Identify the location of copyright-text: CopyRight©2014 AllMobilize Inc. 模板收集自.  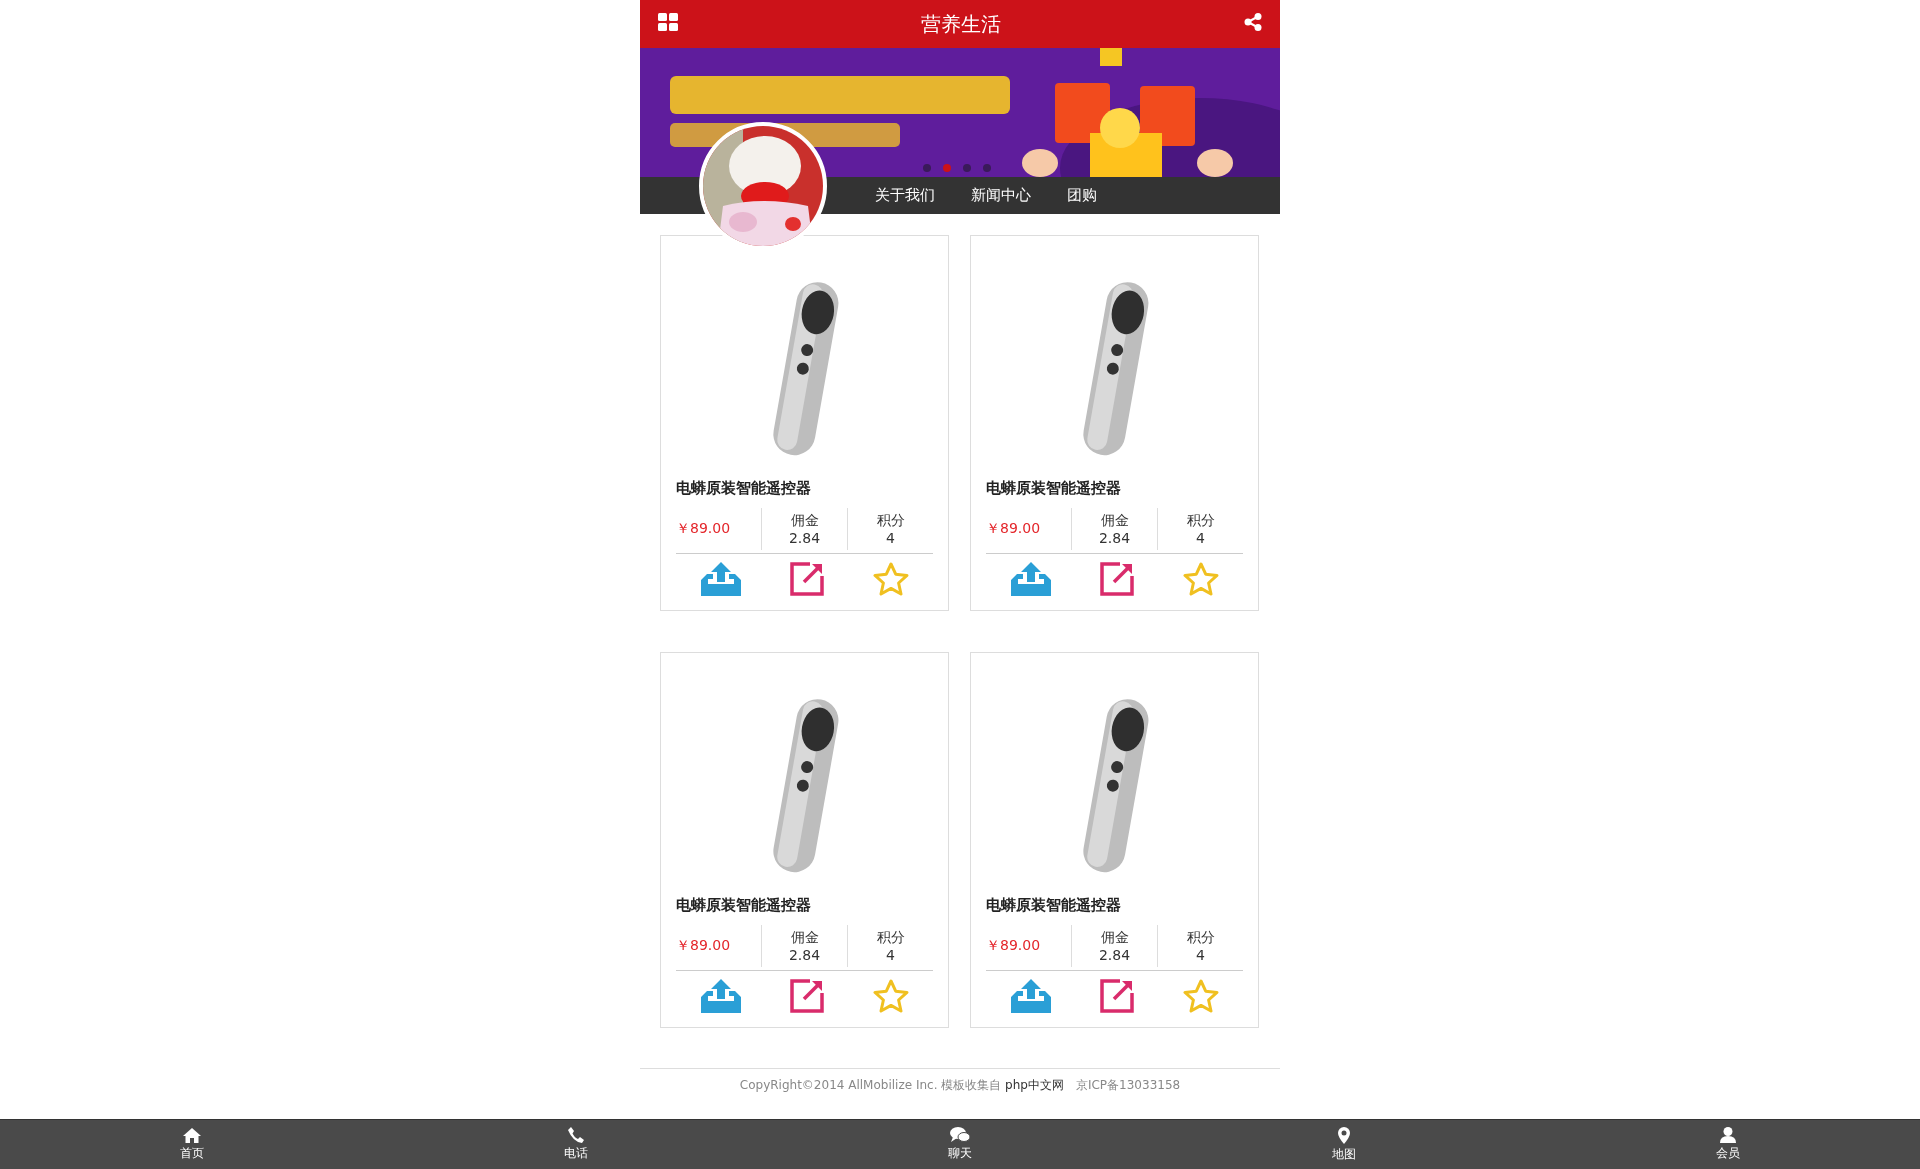
(871, 1085).